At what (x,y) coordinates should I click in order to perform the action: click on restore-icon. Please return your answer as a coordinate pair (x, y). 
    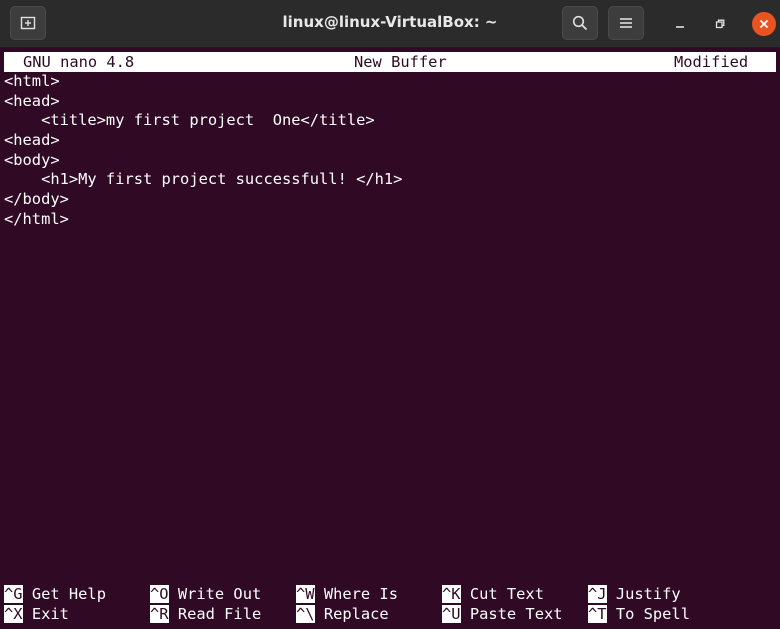
    Looking at the image, I should click on (720, 24).